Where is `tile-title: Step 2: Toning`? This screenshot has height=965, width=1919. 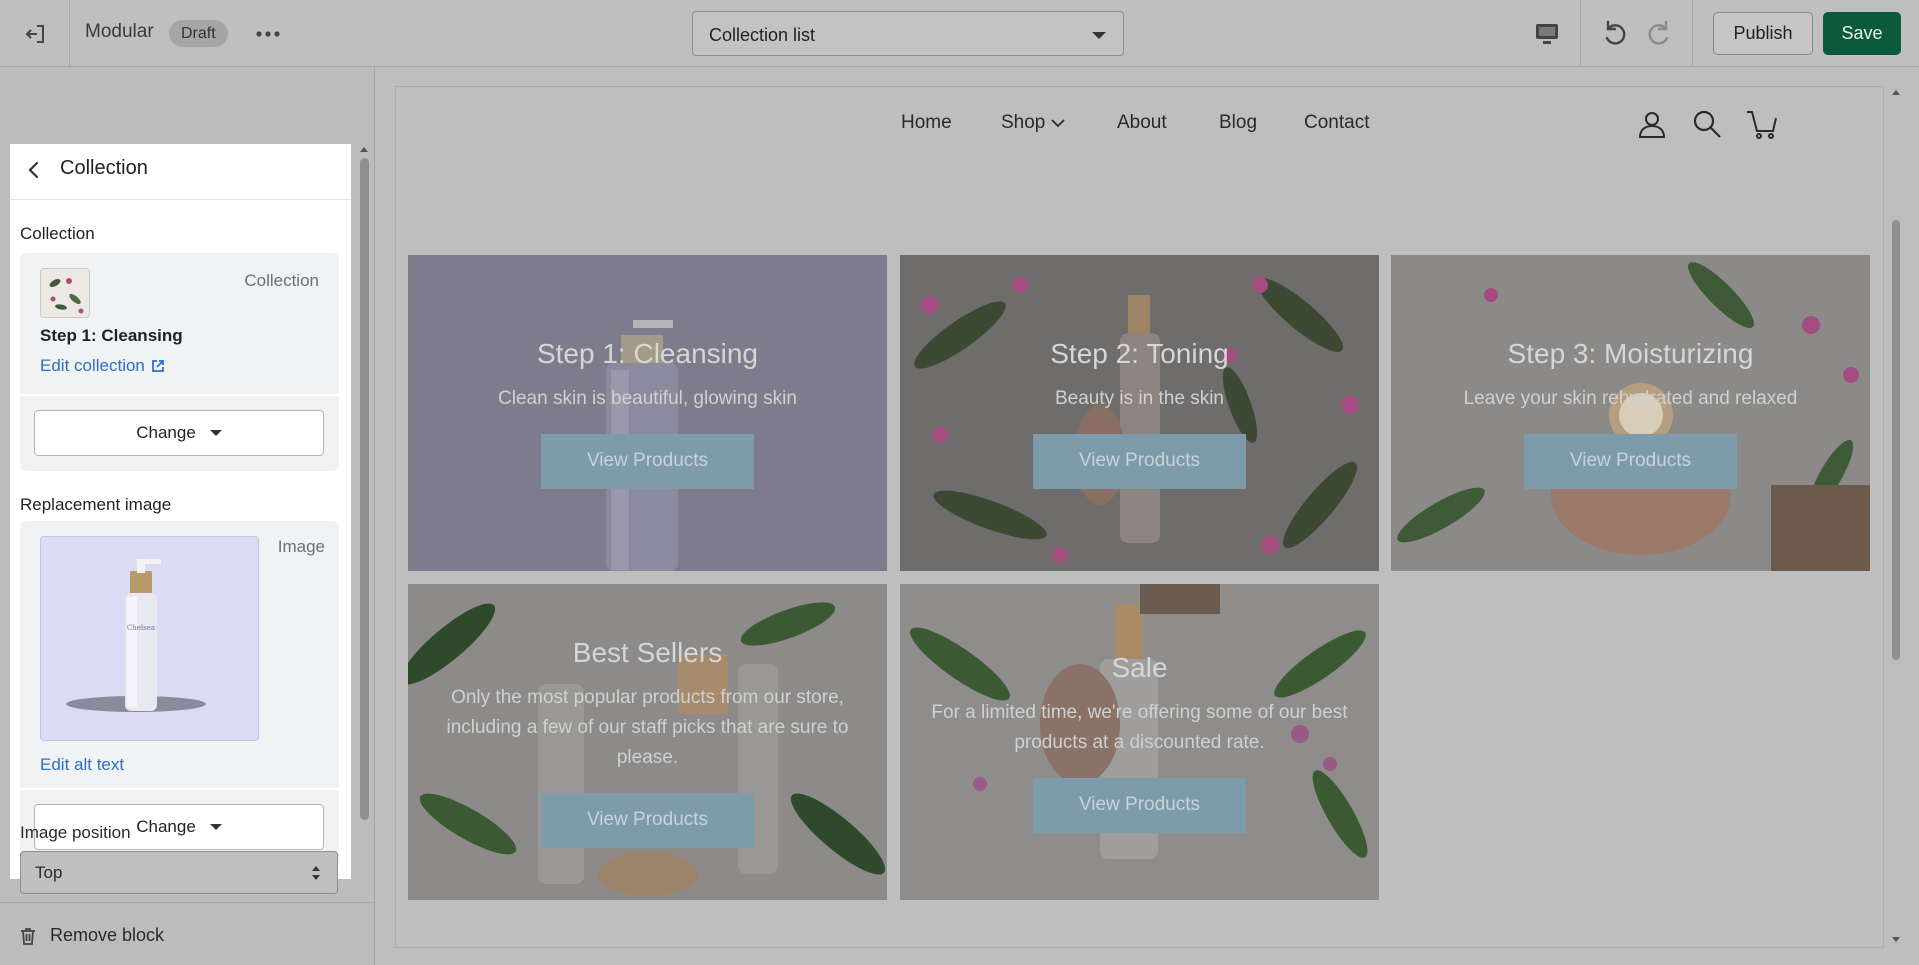
tile-title: Step 2: Toning is located at coordinates (1139, 353).